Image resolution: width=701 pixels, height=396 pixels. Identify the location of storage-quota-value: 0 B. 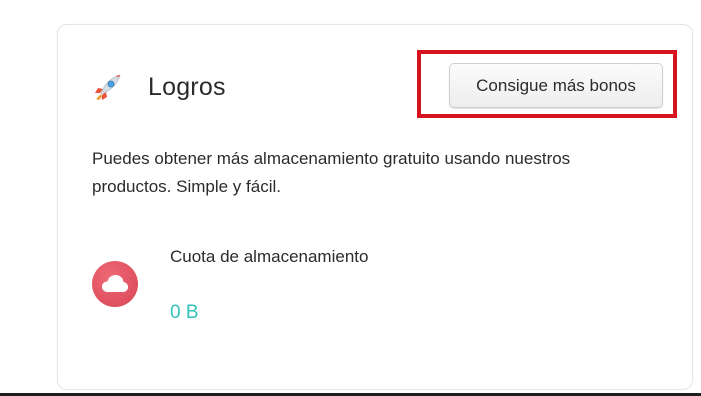
(184, 312).